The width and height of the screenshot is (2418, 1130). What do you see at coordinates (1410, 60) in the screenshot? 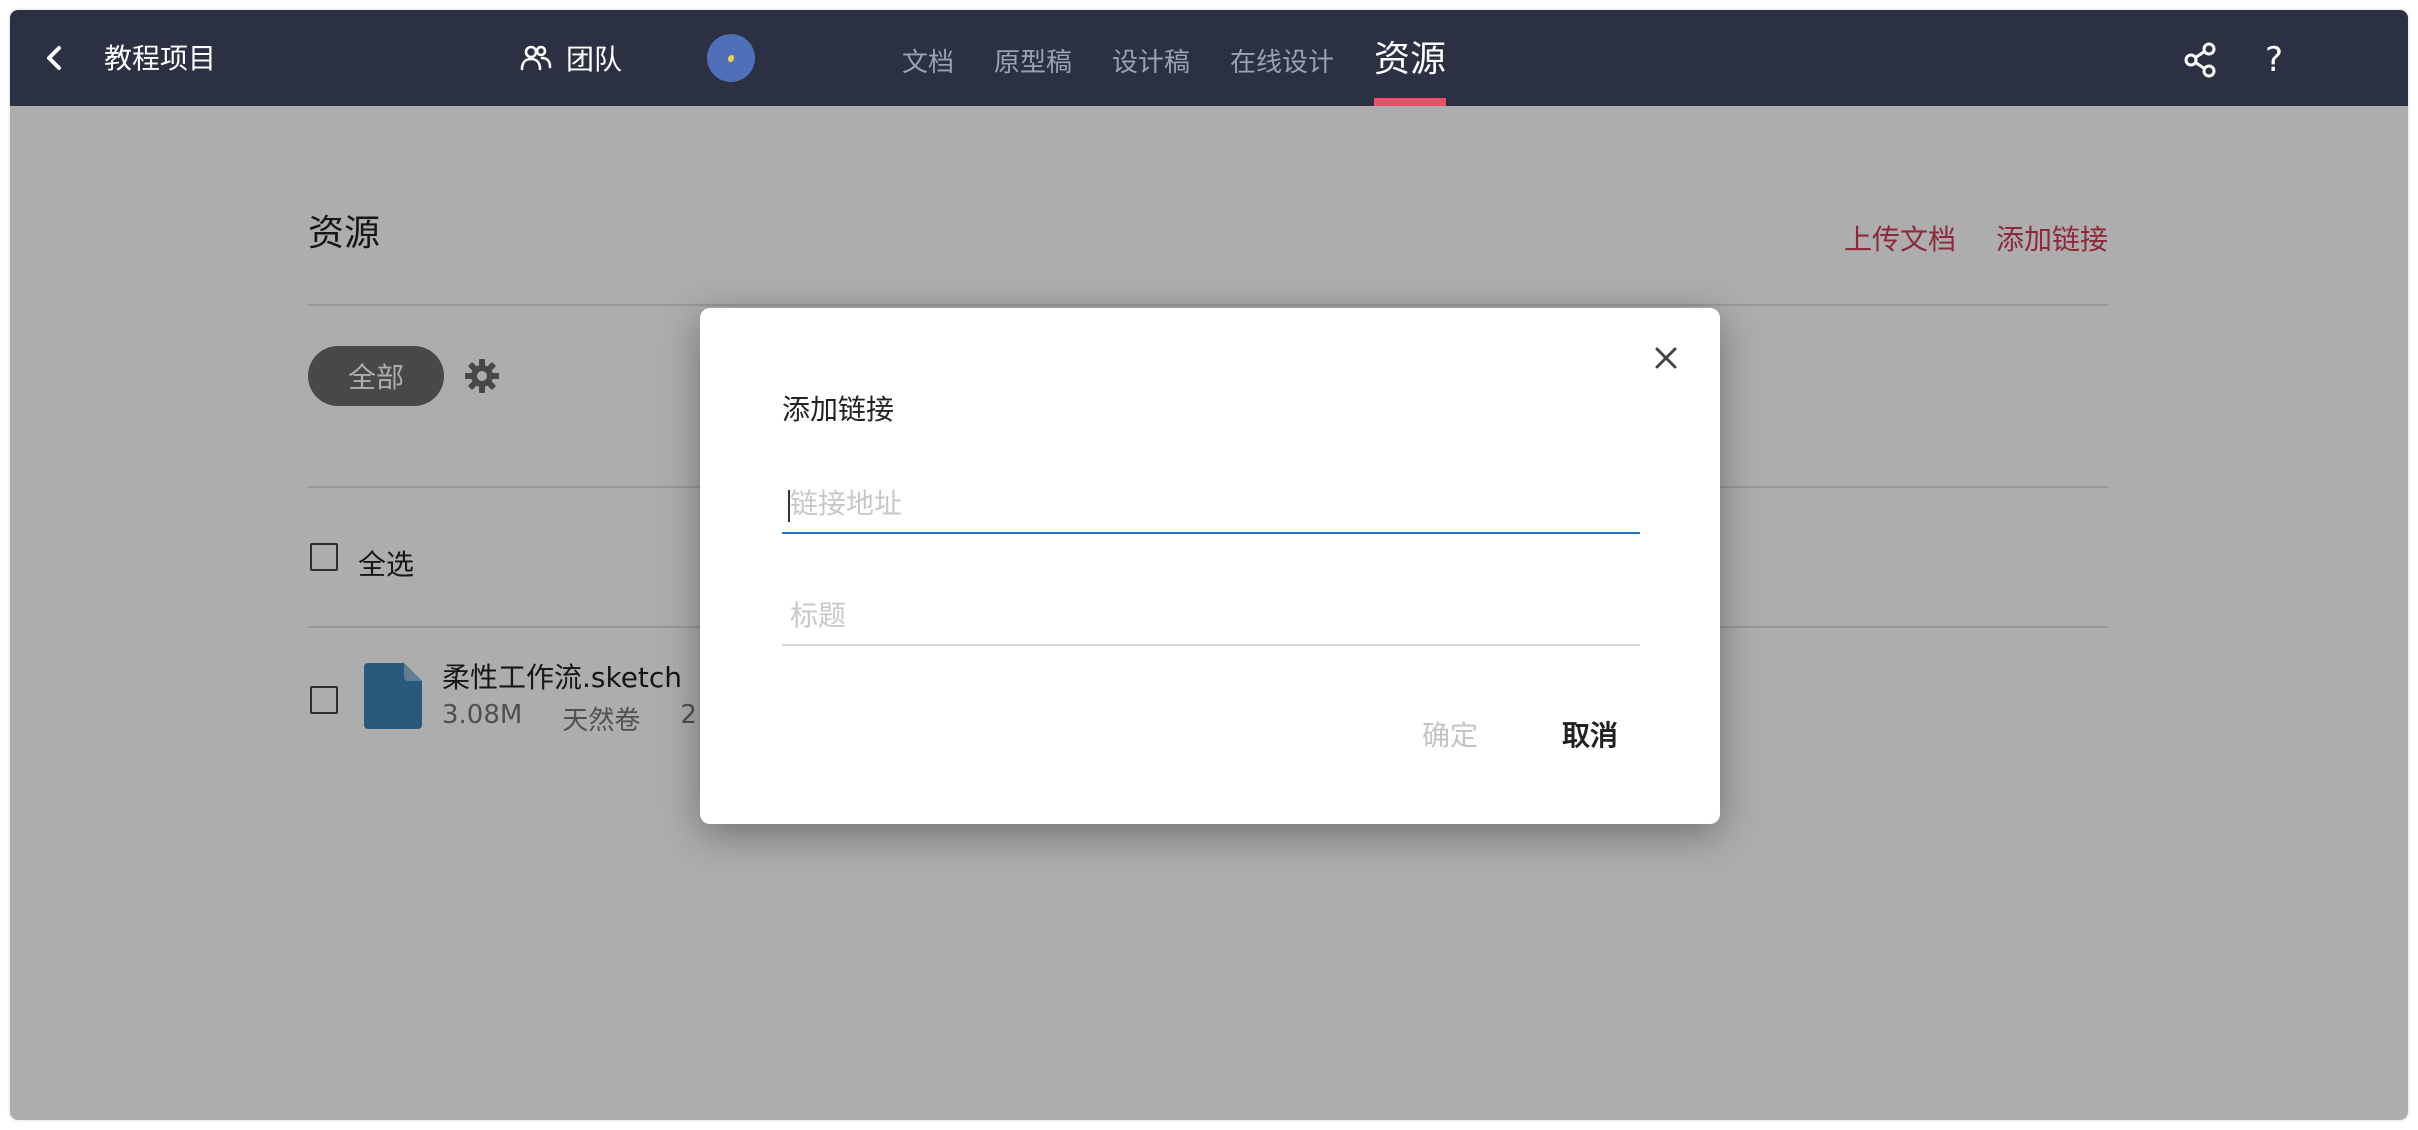
I see `tab-resources: 资源` at bounding box center [1410, 60].